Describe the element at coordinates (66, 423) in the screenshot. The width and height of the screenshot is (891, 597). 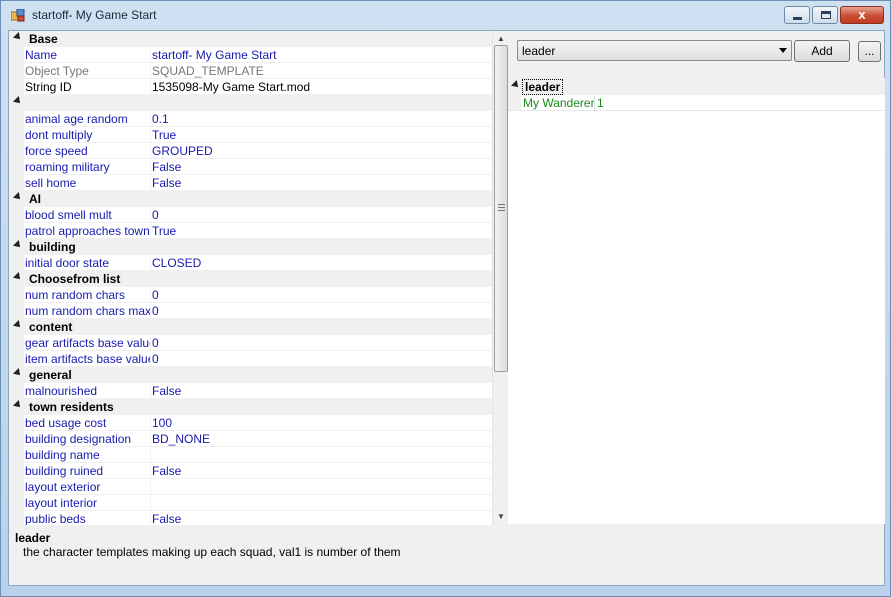
I see `property-name: bed usage cost` at that location.